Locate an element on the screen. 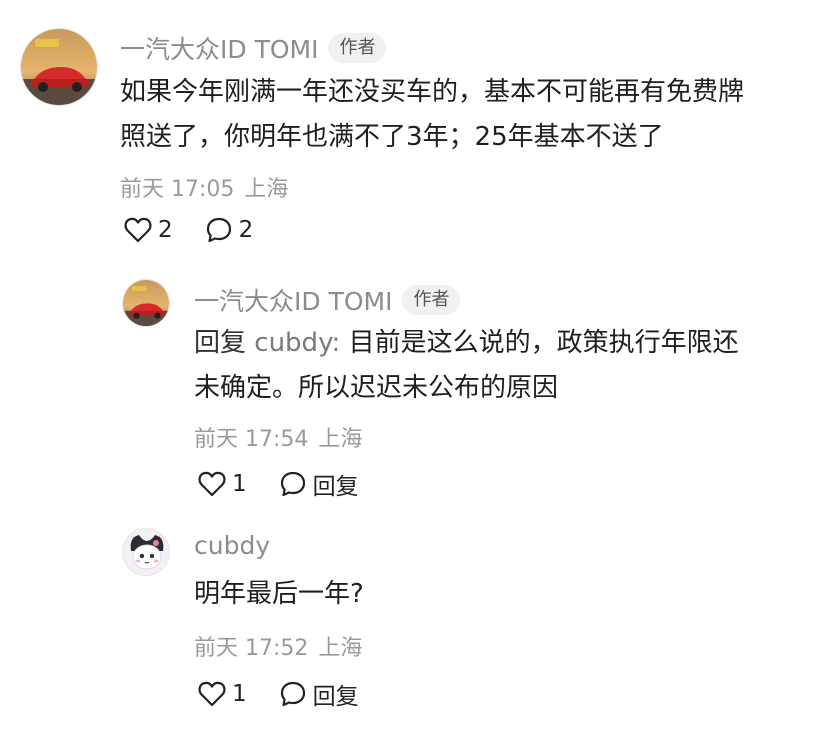 This screenshot has height=730, width=838. comment-line: 未确定。所以迟迟未公布的原因 is located at coordinates (376, 388).